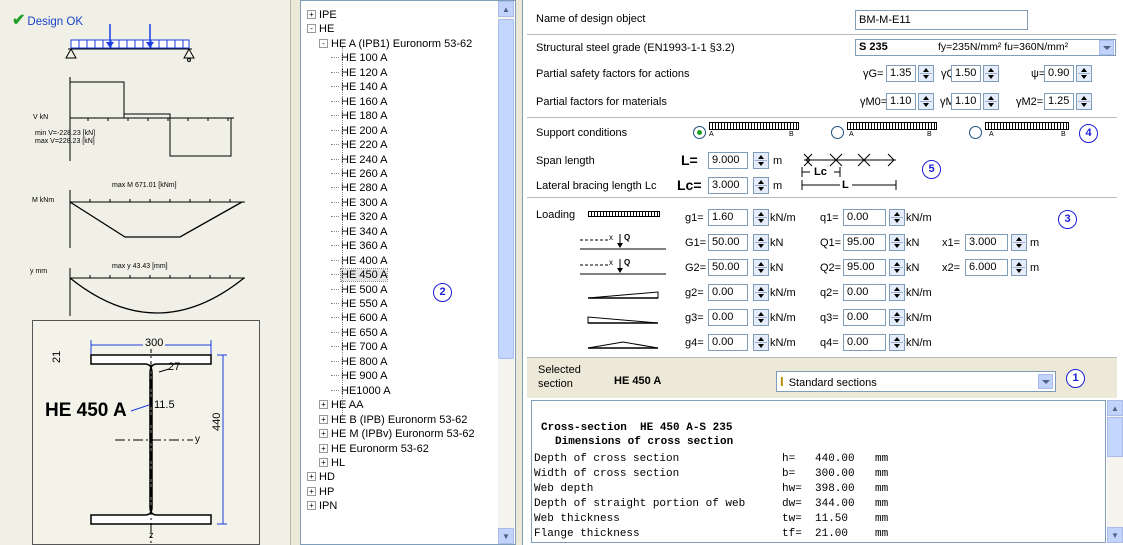  What do you see at coordinates (728, 160) in the screenshot?
I see `span-input: 9.000` at bounding box center [728, 160].